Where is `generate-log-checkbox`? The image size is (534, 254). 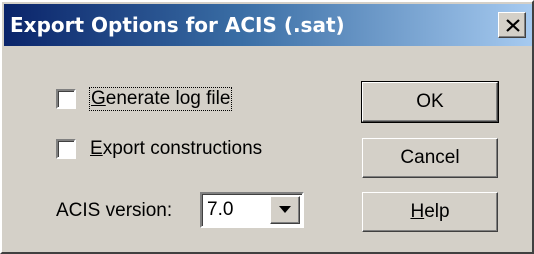 generate-log-checkbox is located at coordinates (66, 99).